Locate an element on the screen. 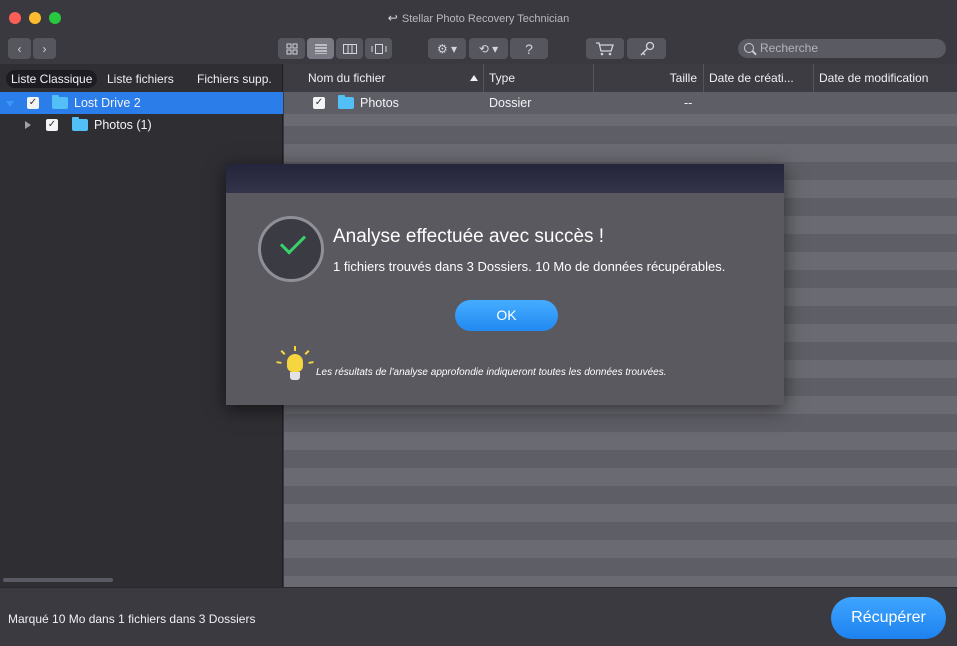  tab-liste-classique: Liste Classique is located at coordinates (52, 79).